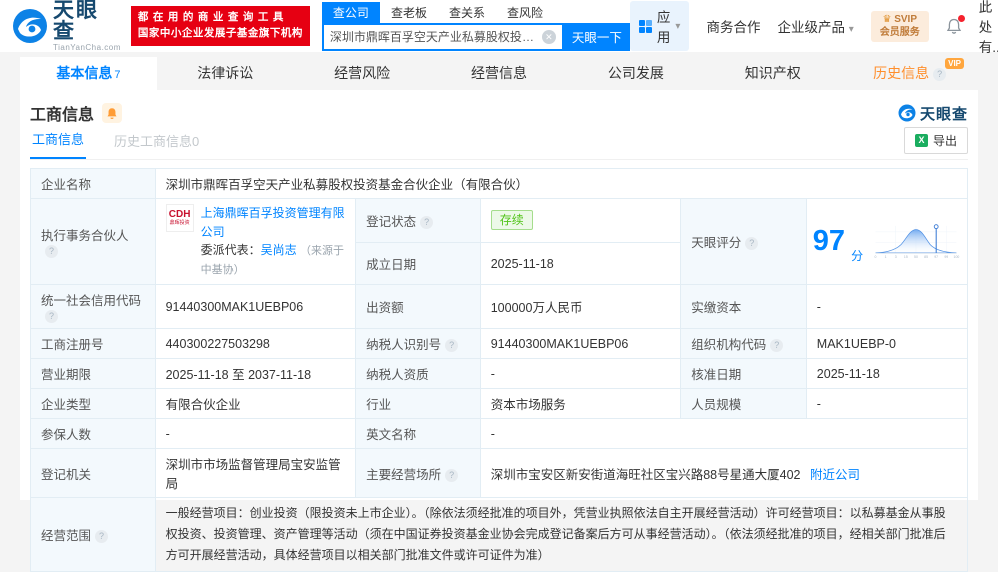 This screenshot has width=998, height=572. What do you see at coordinates (255, 307) in the screenshot?
I see `credit-code-value: 91440300MAK1UEBP06` at bounding box center [255, 307].